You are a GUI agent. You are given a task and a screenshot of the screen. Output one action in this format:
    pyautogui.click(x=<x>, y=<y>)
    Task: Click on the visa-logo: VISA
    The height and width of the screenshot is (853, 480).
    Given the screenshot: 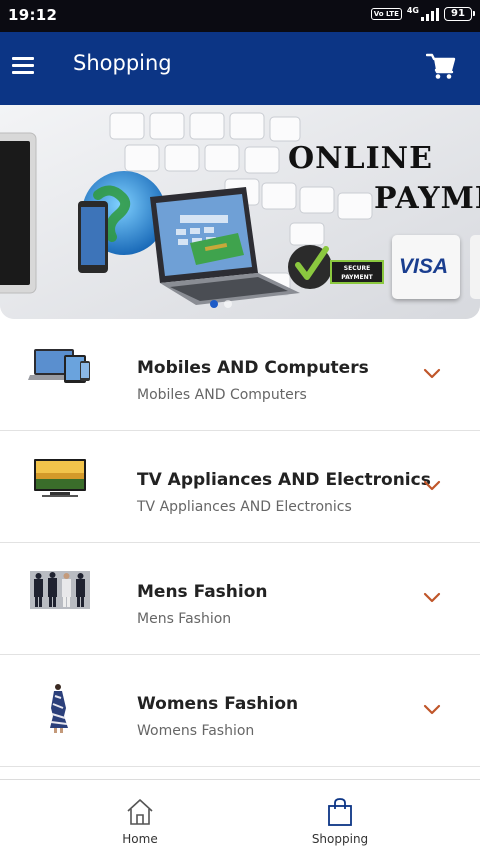 What is the action you would take?
    pyautogui.click(x=424, y=266)
    